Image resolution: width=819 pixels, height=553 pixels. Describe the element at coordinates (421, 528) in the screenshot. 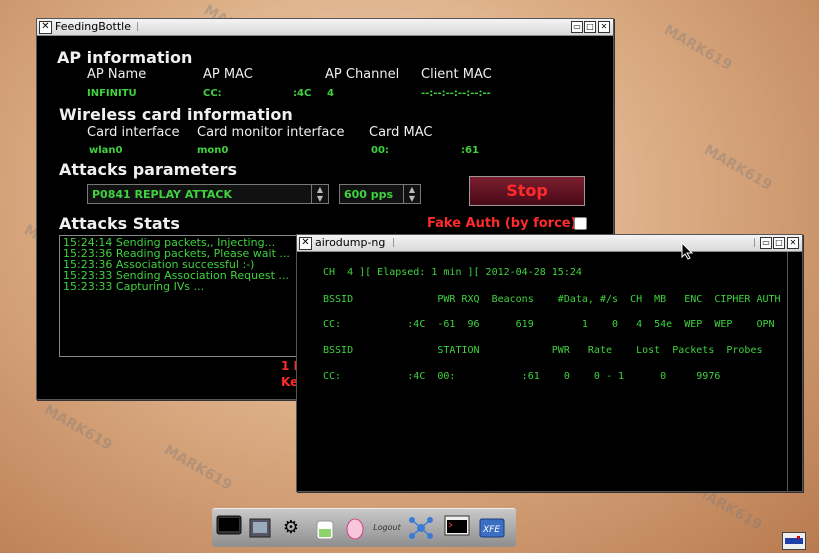

I see `network-icon` at that location.